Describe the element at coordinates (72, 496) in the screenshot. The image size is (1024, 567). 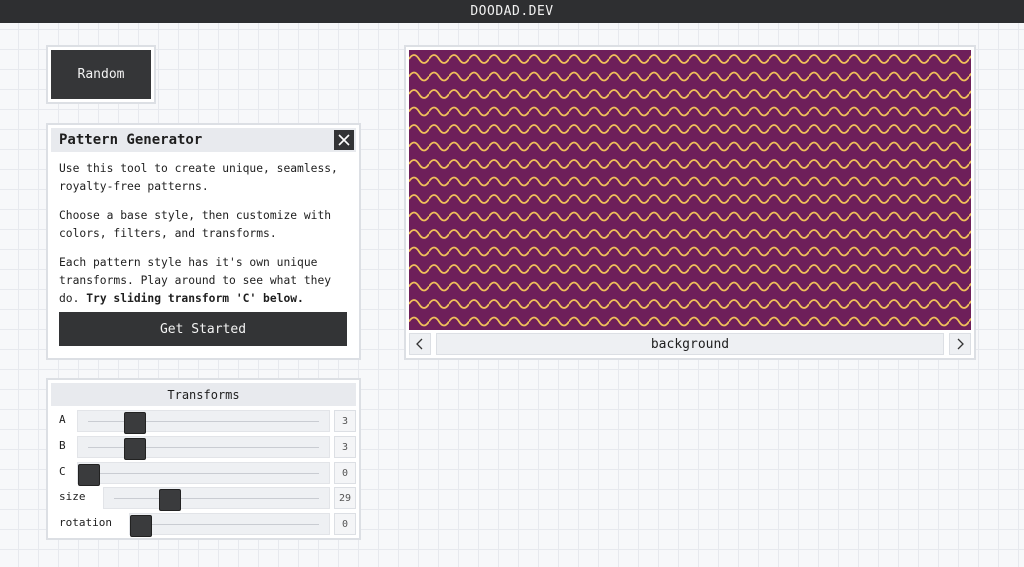
I see `transform-label: size` at that location.